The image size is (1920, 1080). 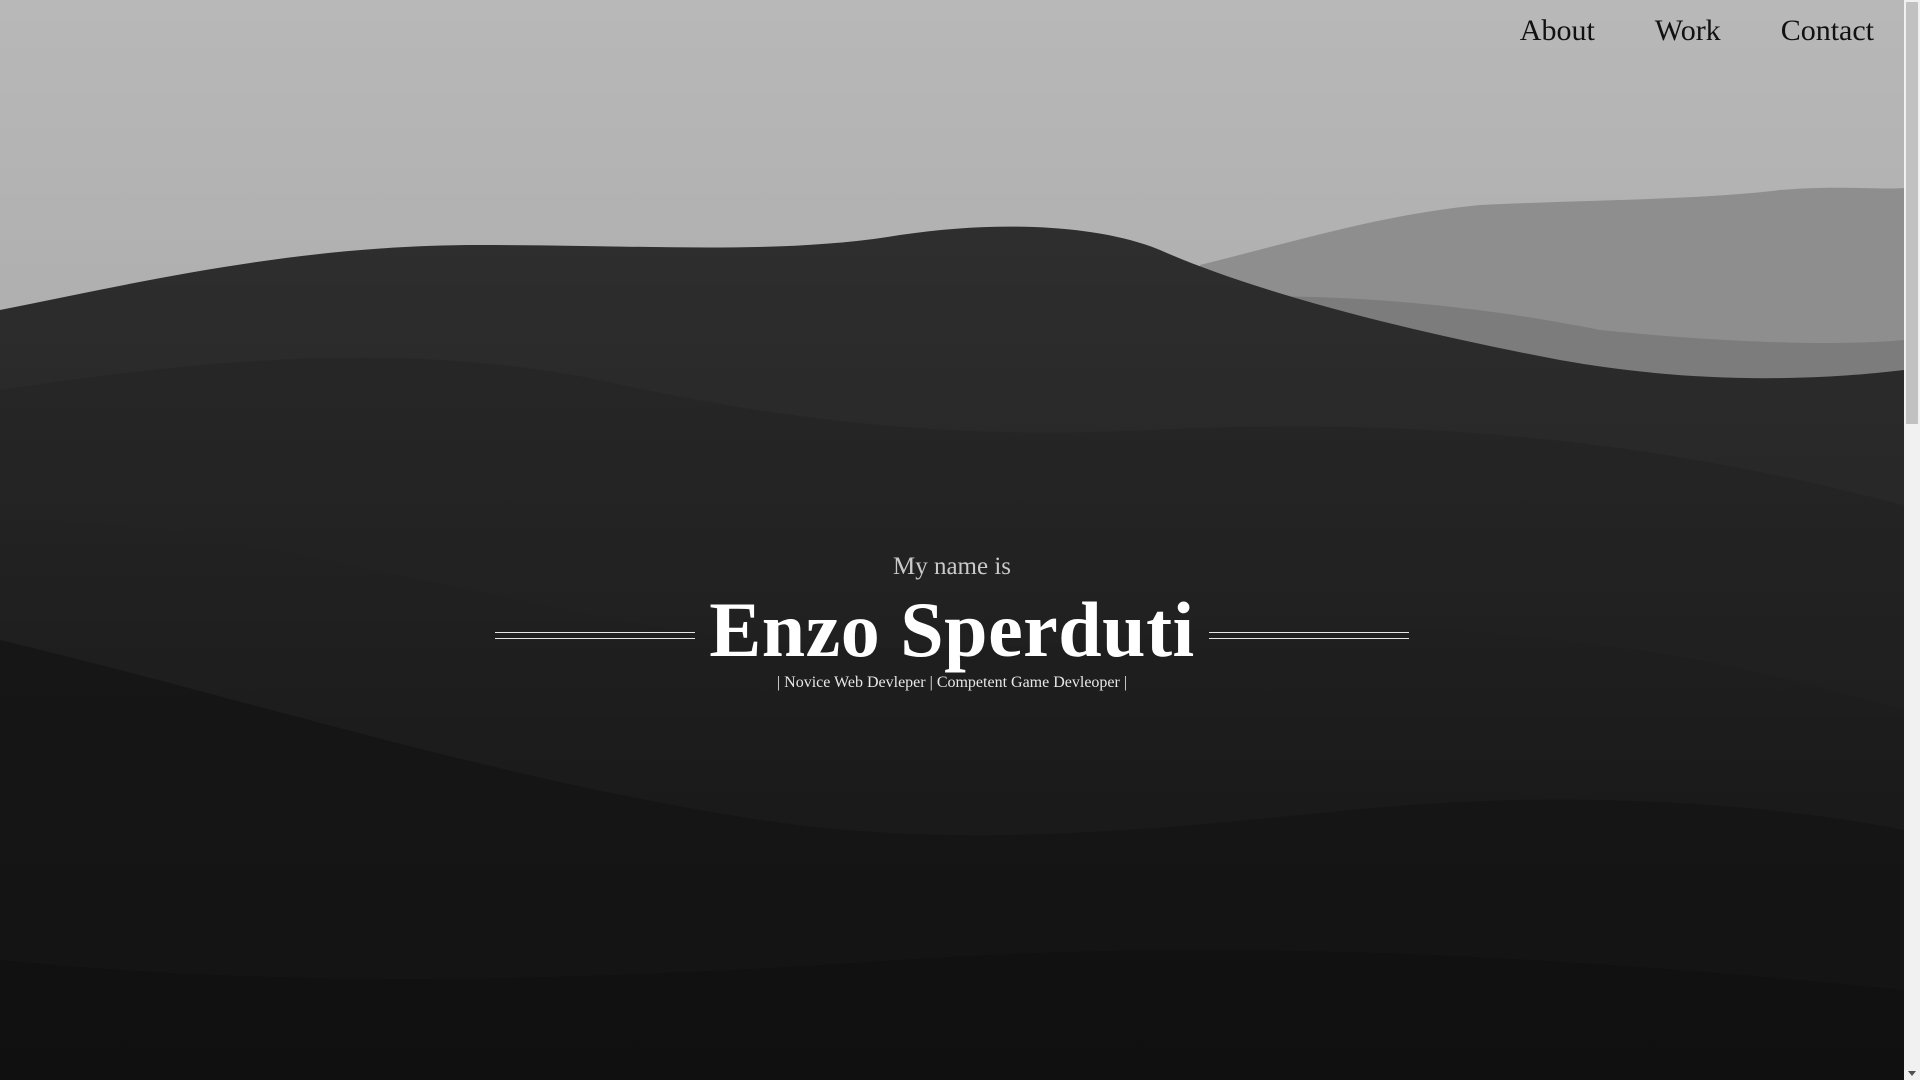 What do you see at coordinates (1912, 1073) in the screenshot?
I see `scroll-down-arrow-icon` at bounding box center [1912, 1073].